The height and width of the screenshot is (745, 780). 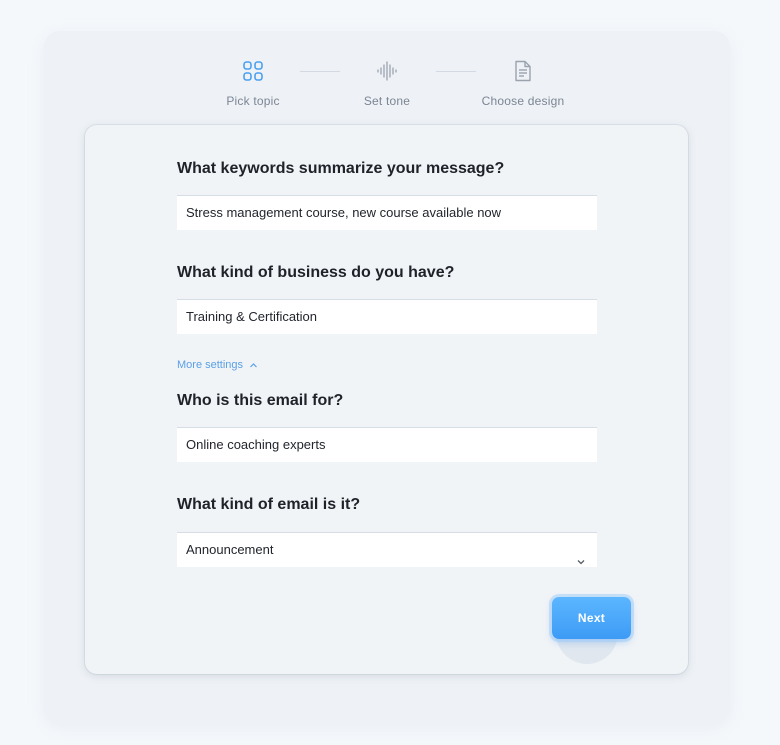 I want to click on stepper: Pick topic Set tone Choose design, so click(x=387, y=76).